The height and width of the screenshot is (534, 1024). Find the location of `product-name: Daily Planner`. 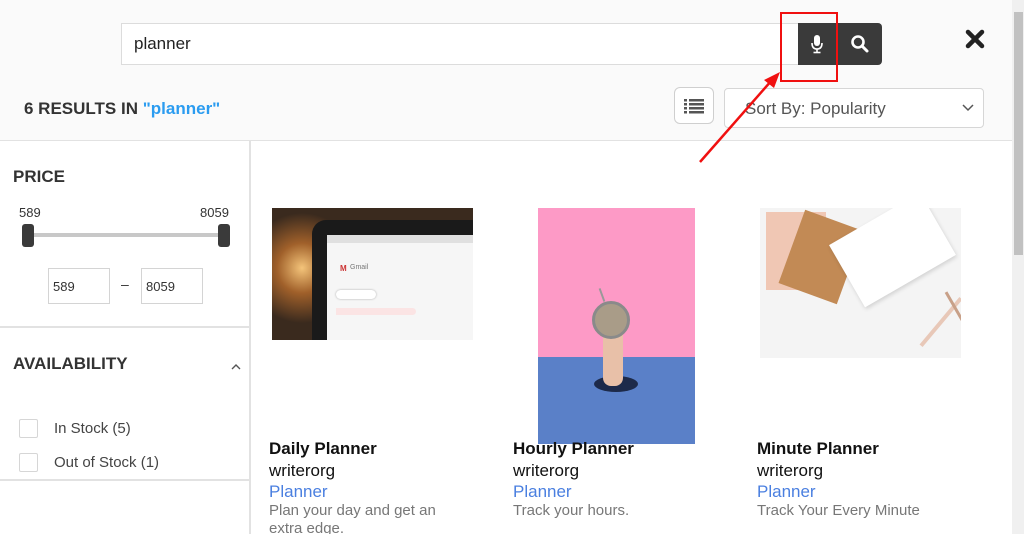

product-name: Daily Planner is located at coordinates (323, 449).